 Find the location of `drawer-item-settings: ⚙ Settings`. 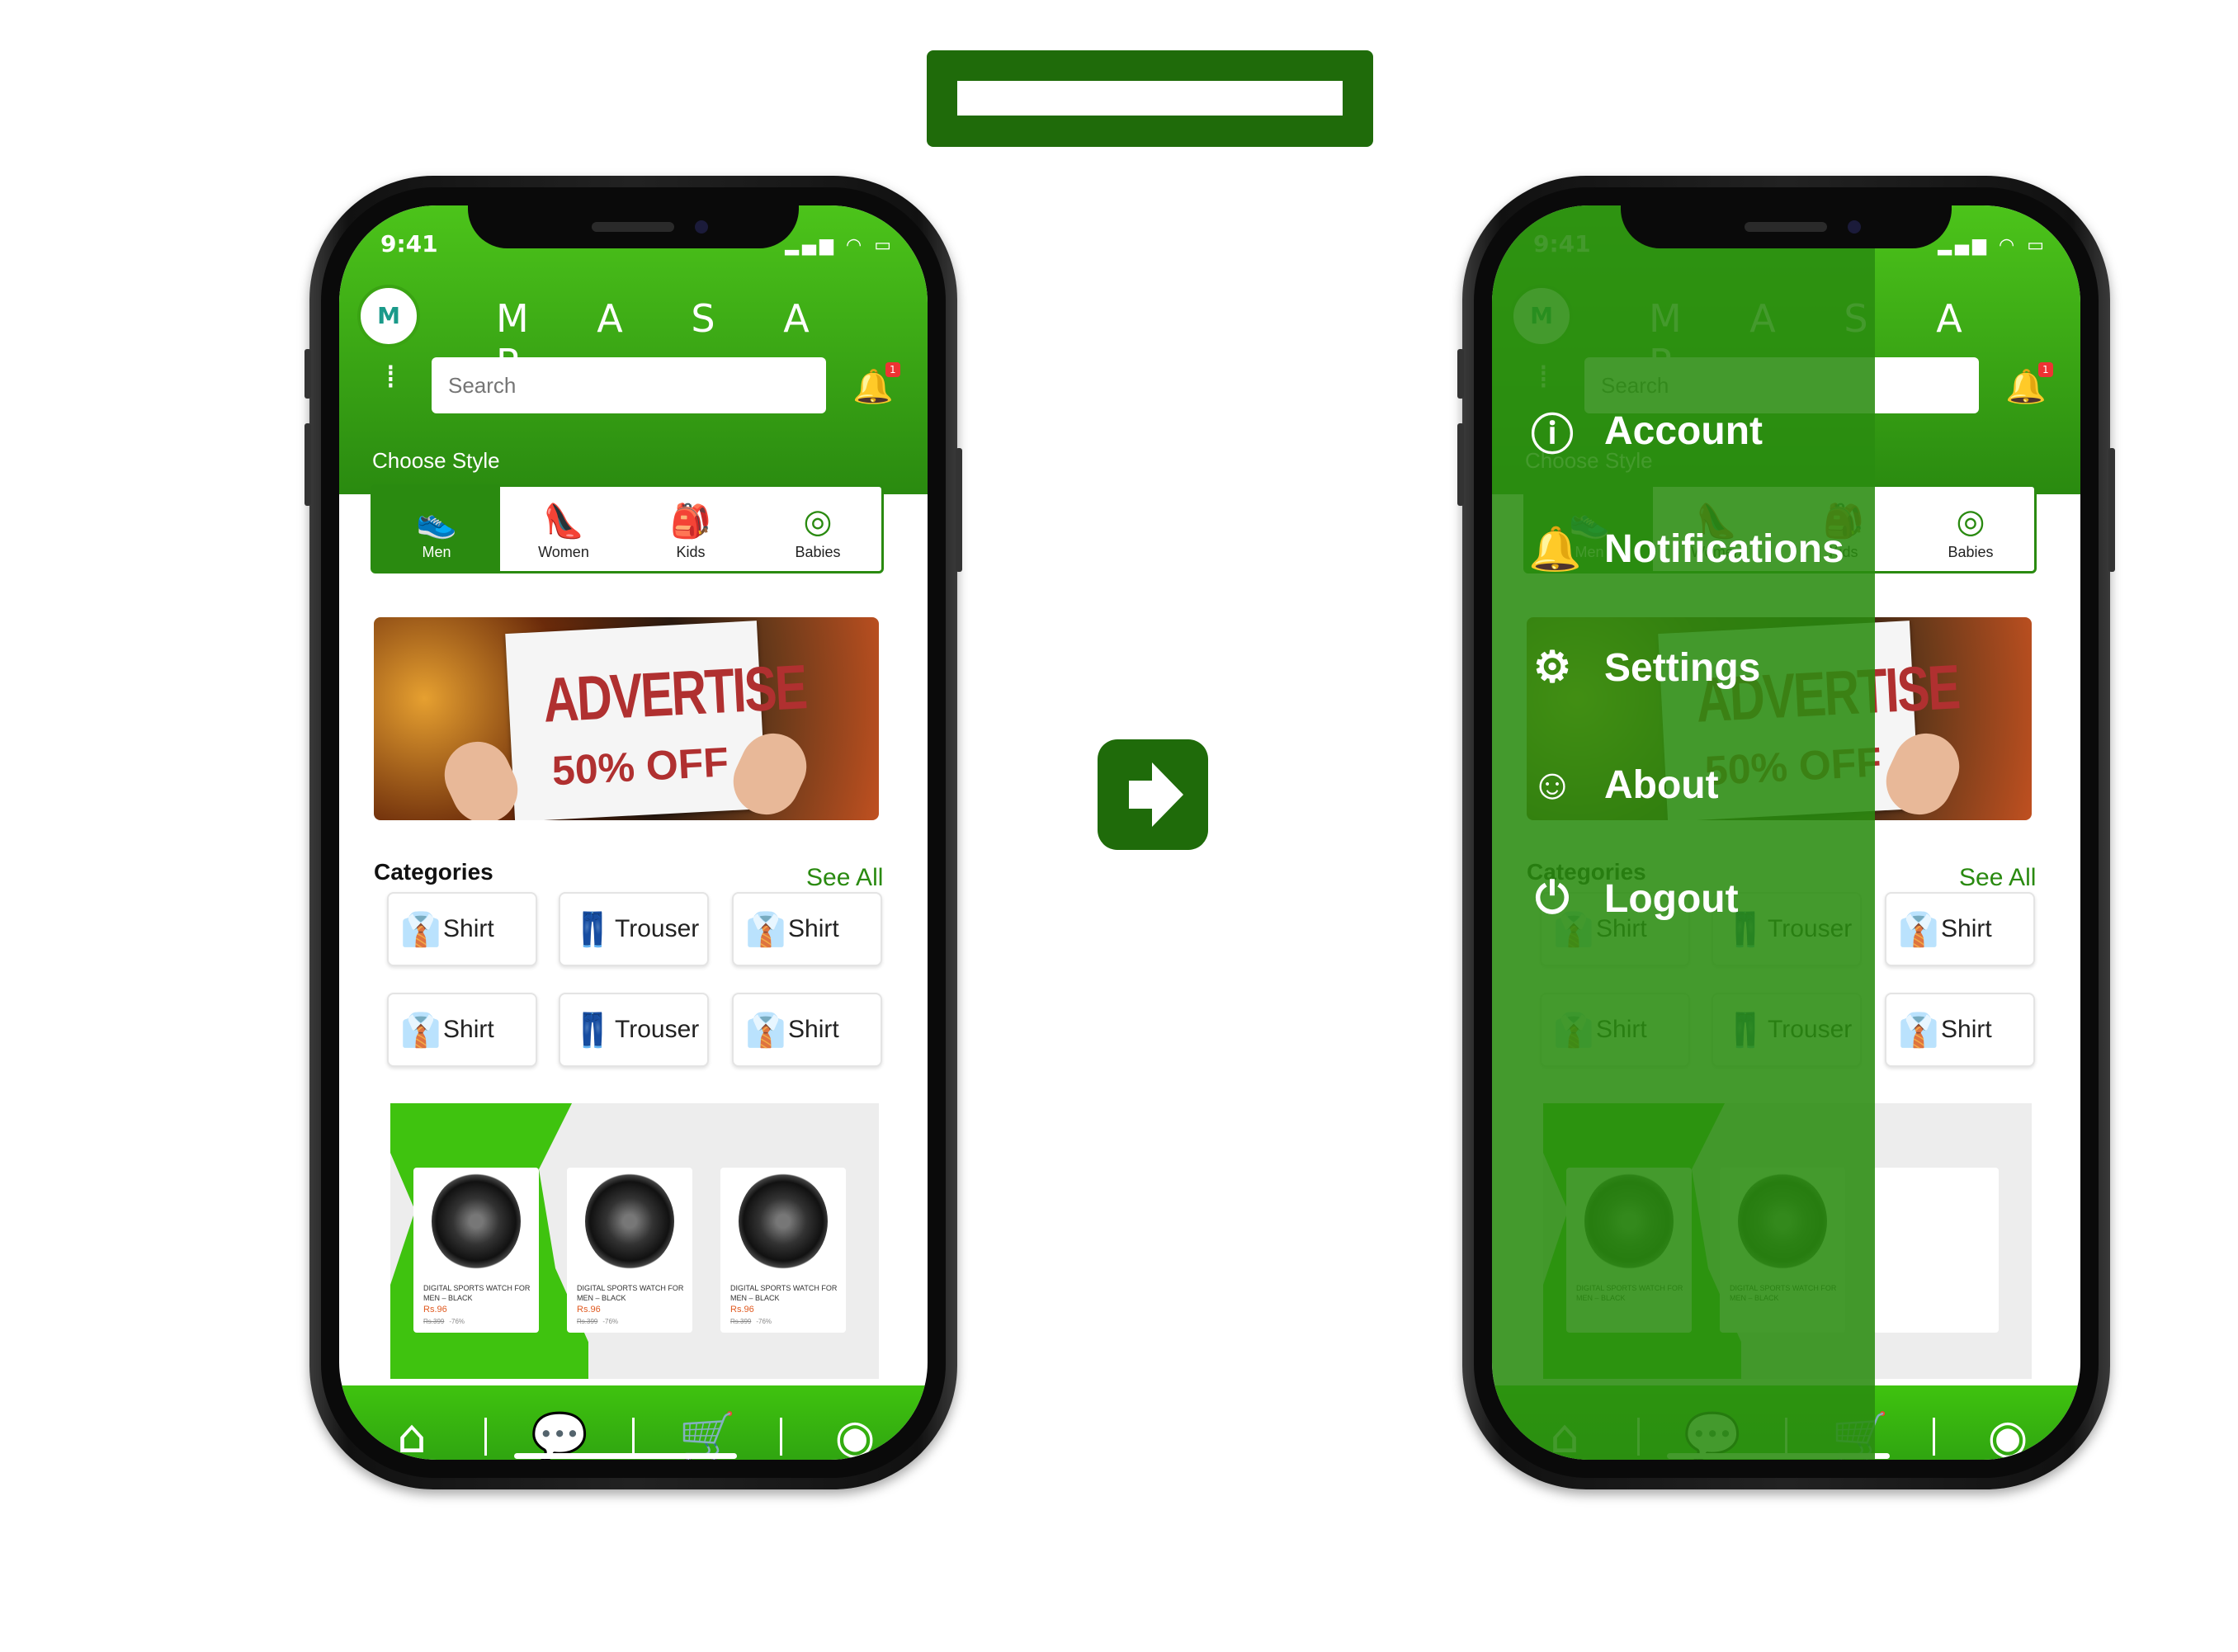

drawer-item-settings: ⚙ Settings is located at coordinates (1644, 668).